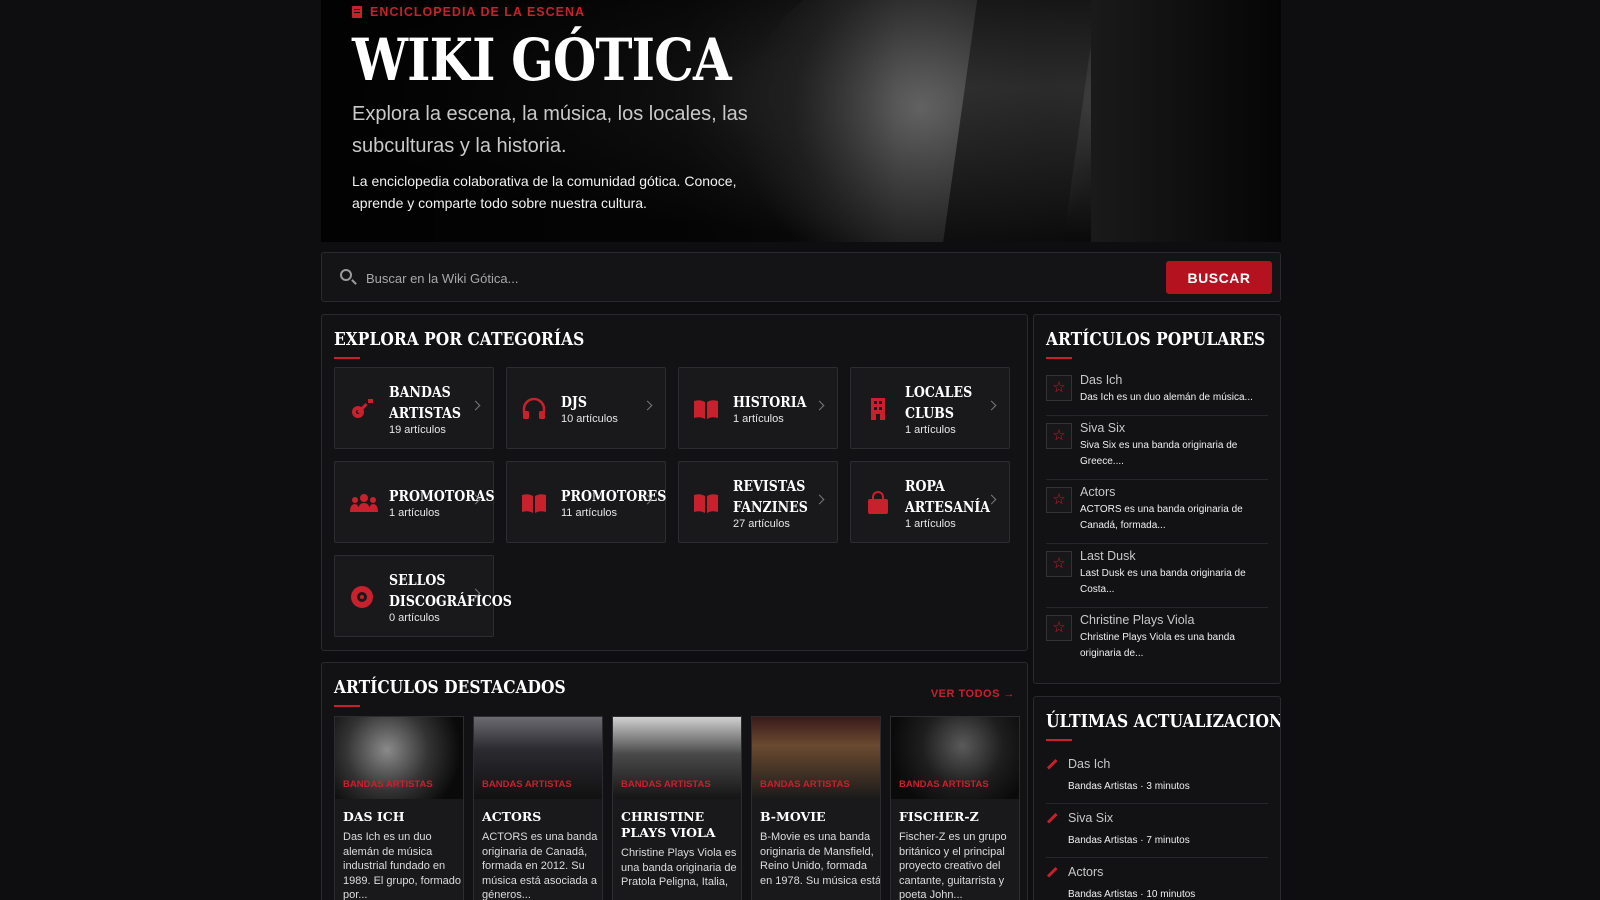  I want to click on category-card: REVISTAS FANZINES 27 artículos, so click(758, 502).